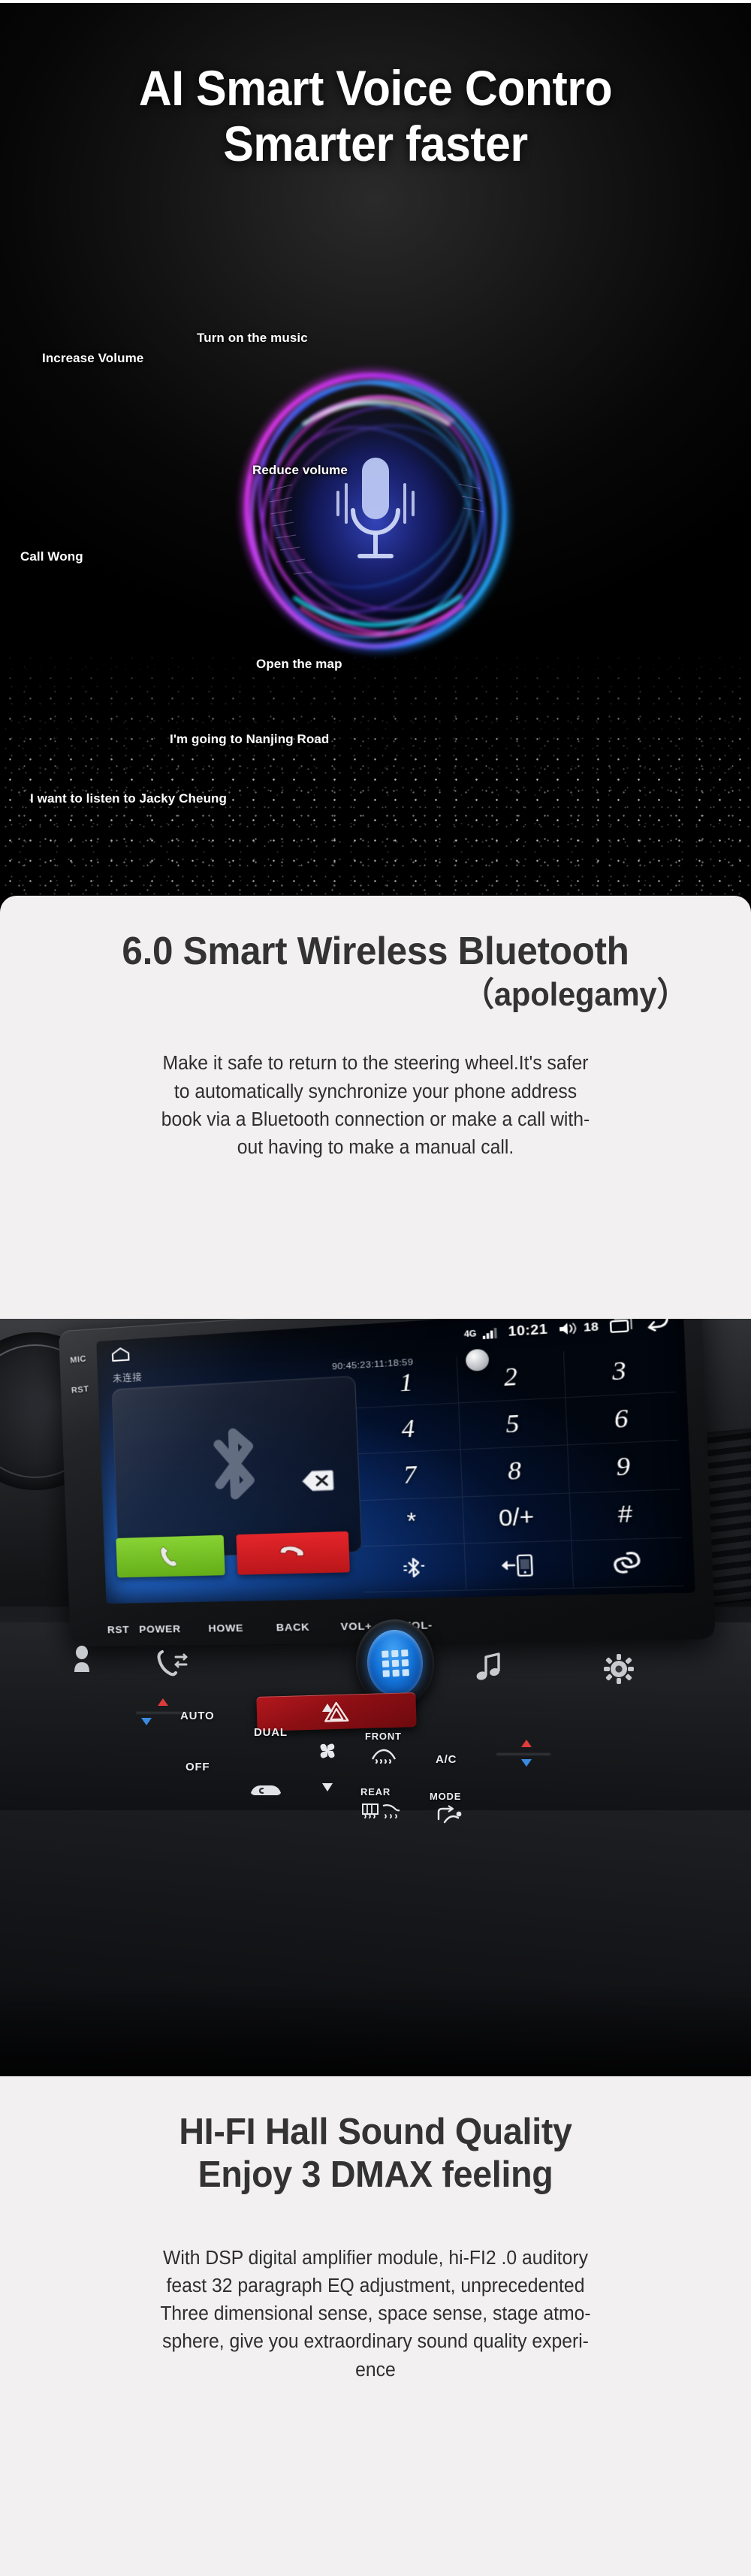  I want to click on climate-dual-button: DUAL, so click(271, 1732).